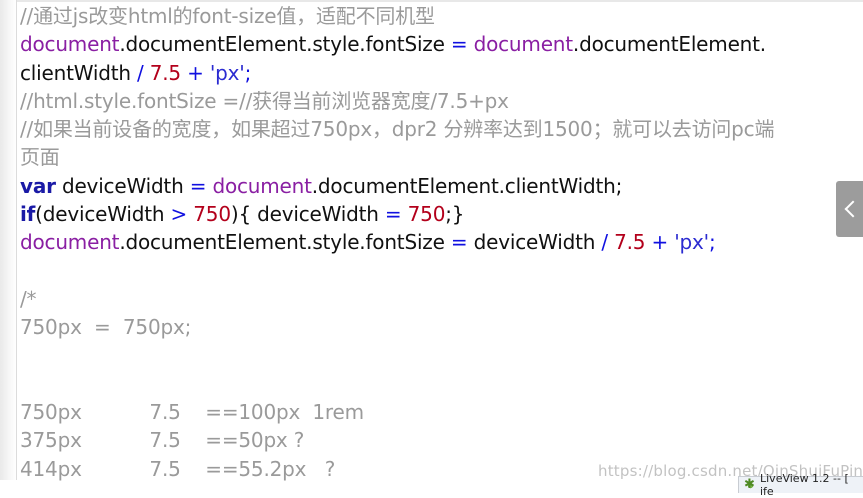  What do you see at coordinates (750, 484) in the screenshot?
I see `liveview-icon` at bounding box center [750, 484].